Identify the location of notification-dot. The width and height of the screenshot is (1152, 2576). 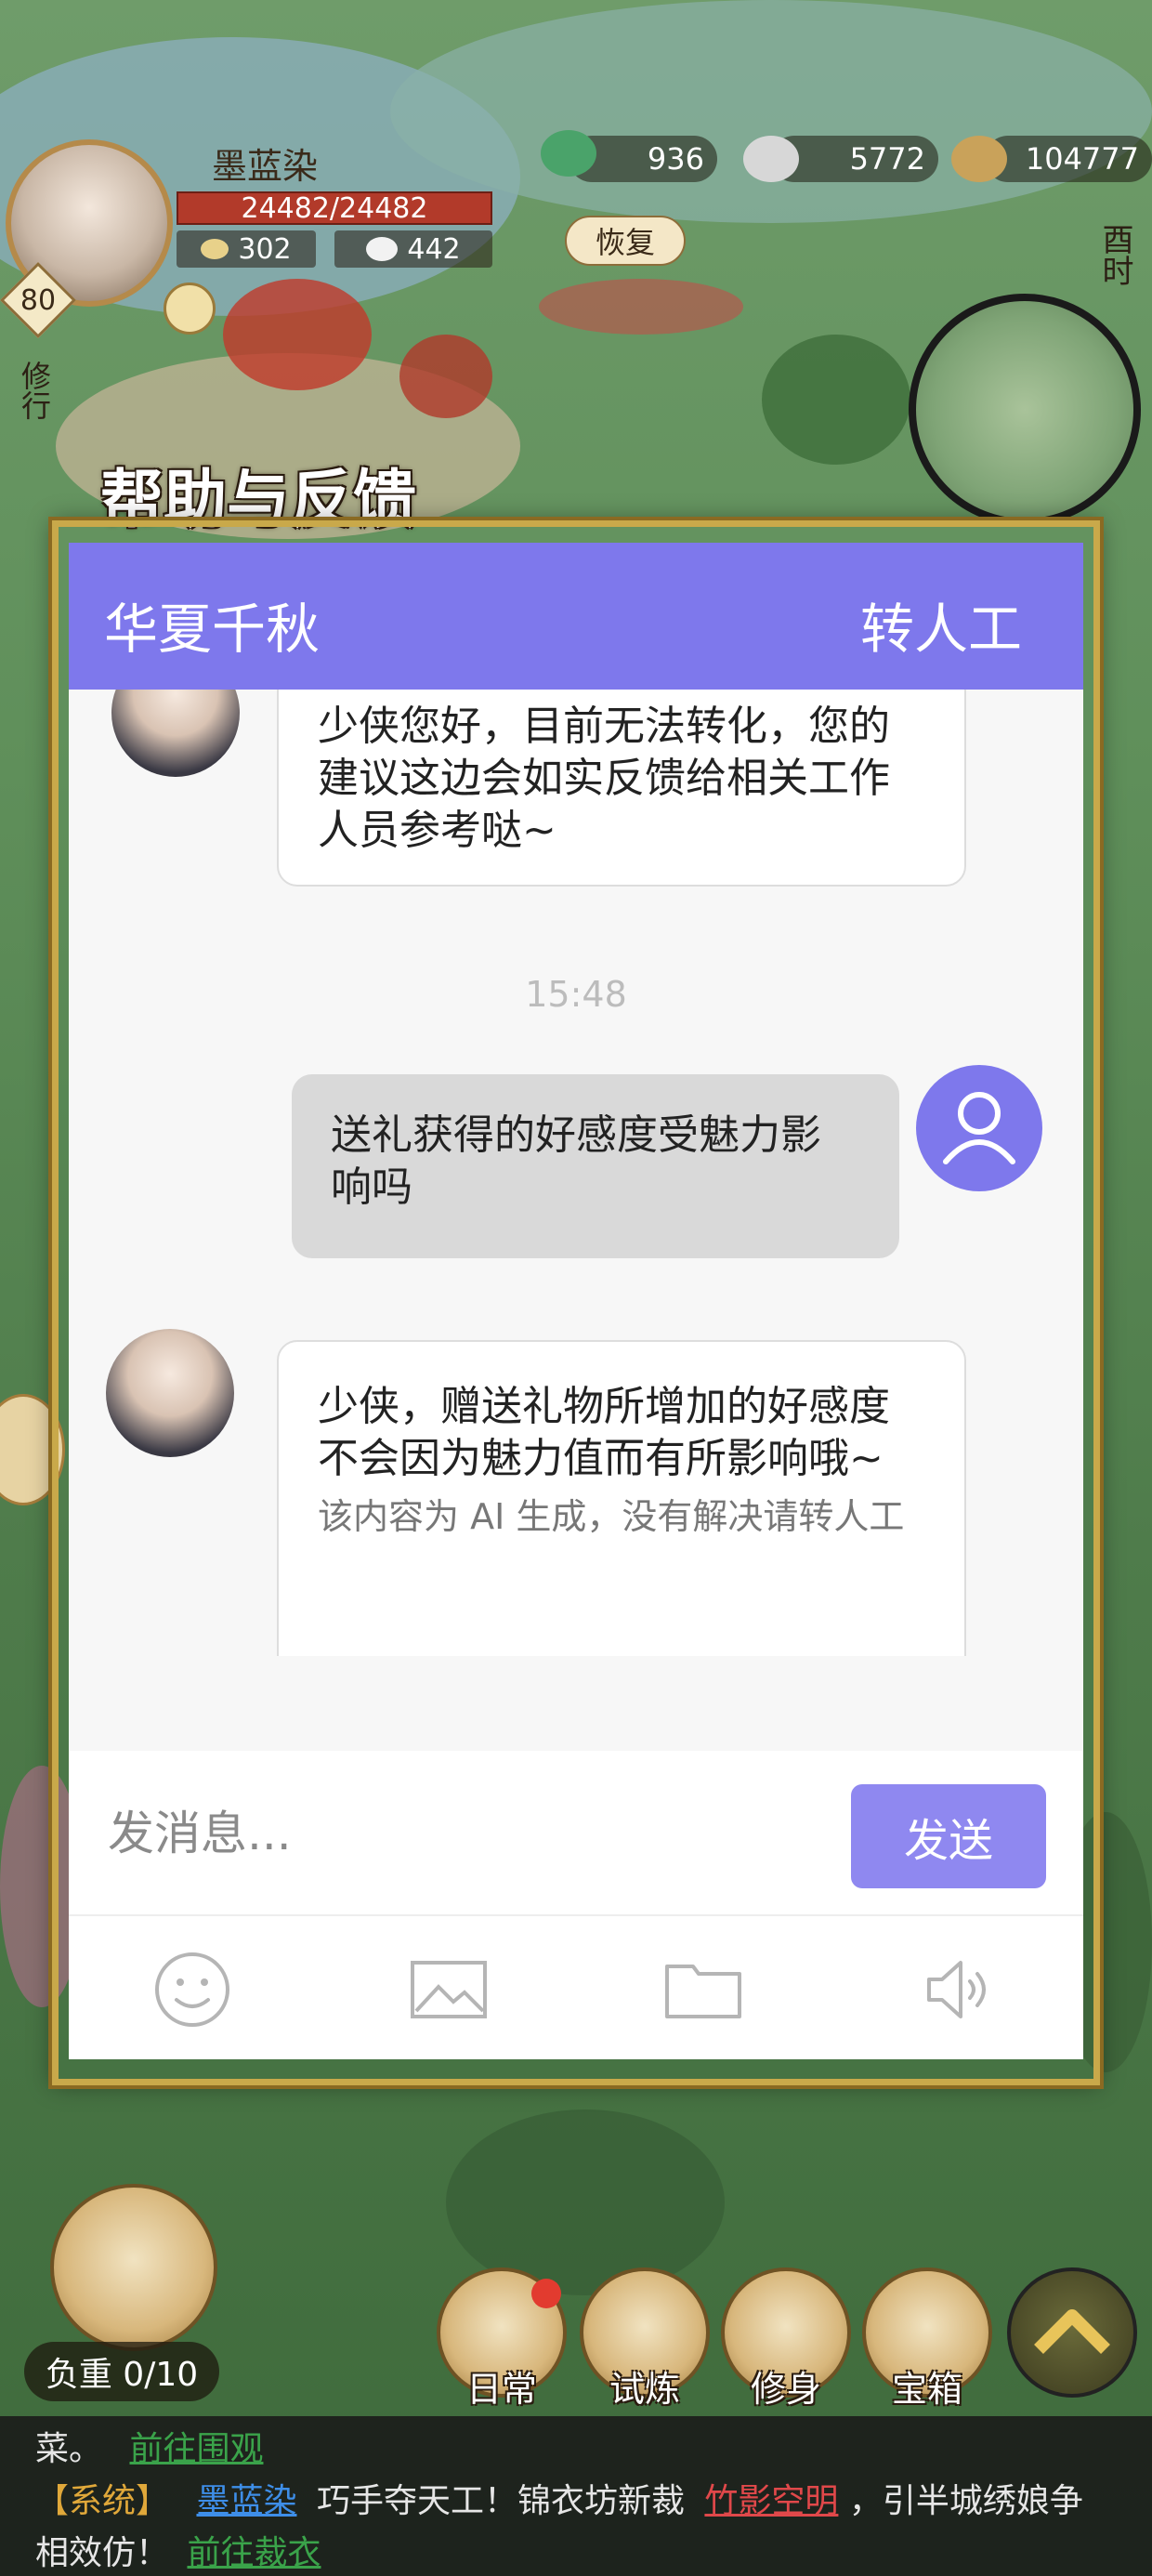
(546, 2293).